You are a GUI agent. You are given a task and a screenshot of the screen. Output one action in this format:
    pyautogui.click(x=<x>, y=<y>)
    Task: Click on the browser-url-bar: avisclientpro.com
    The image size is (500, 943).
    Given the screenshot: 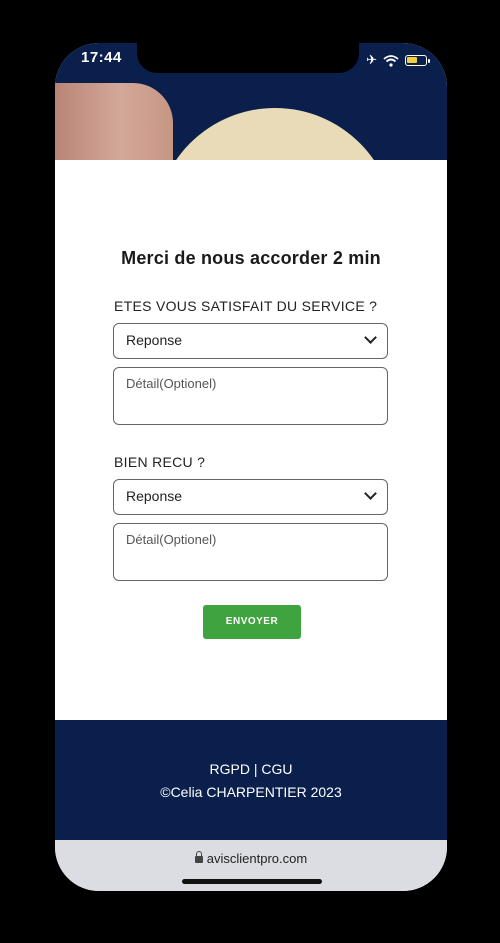 What is the action you would take?
    pyautogui.click(x=251, y=865)
    